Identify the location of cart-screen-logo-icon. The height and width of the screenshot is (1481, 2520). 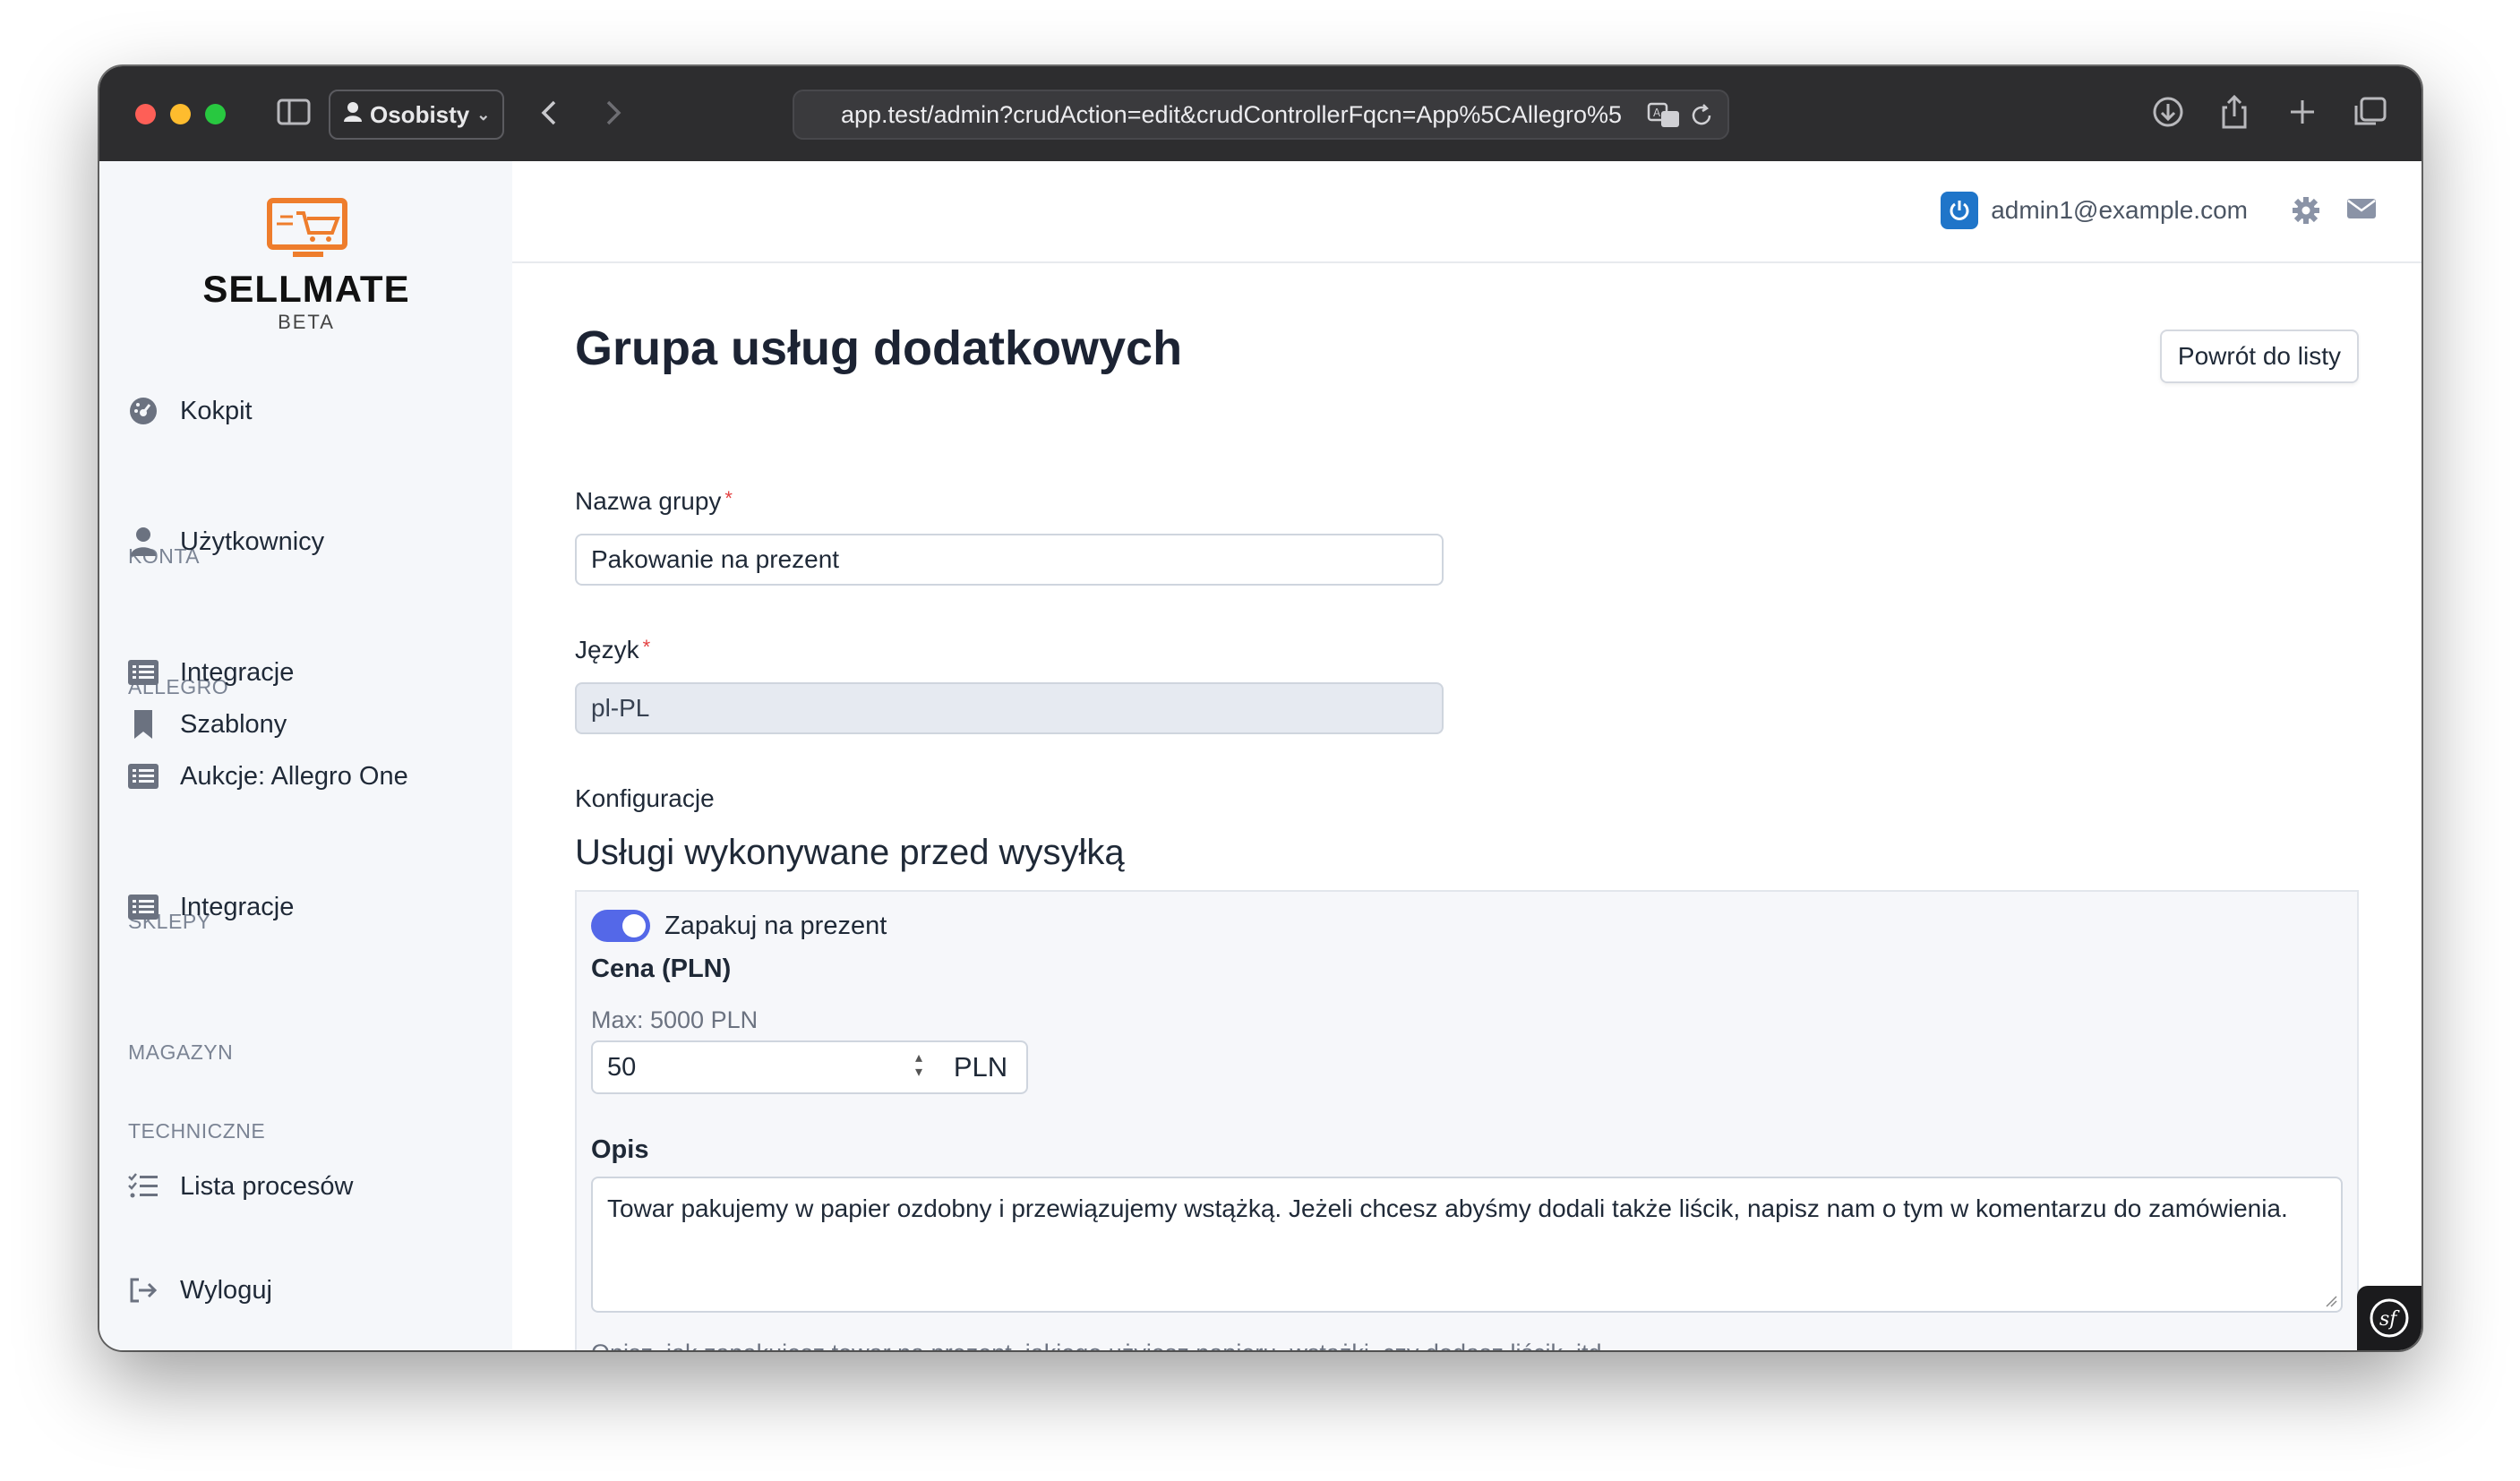
(307, 227).